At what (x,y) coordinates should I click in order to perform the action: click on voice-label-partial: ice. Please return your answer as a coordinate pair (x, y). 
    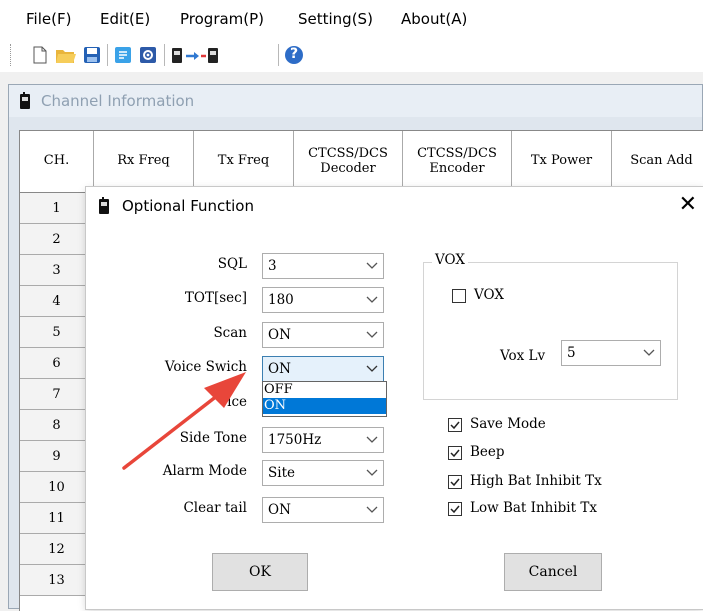
    Looking at the image, I should click on (237, 402).